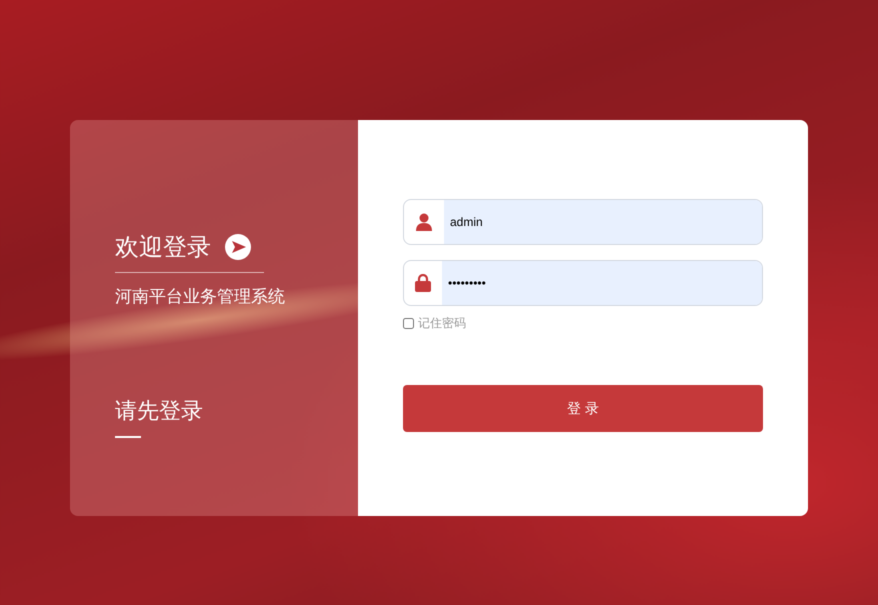  What do you see at coordinates (442, 323) in the screenshot?
I see `remember-label: 记住密码` at bounding box center [442, 323].